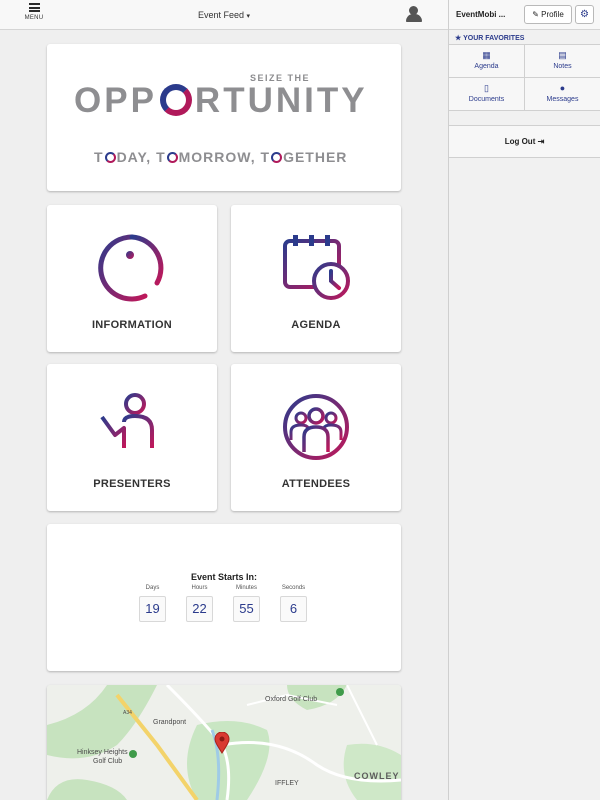 Image resolution: width=600 pixels, height=800 pixels. Describe the element at coordinates (562, 94) in the screenshot. I see `favorite-messages: ● Messages` at that location.